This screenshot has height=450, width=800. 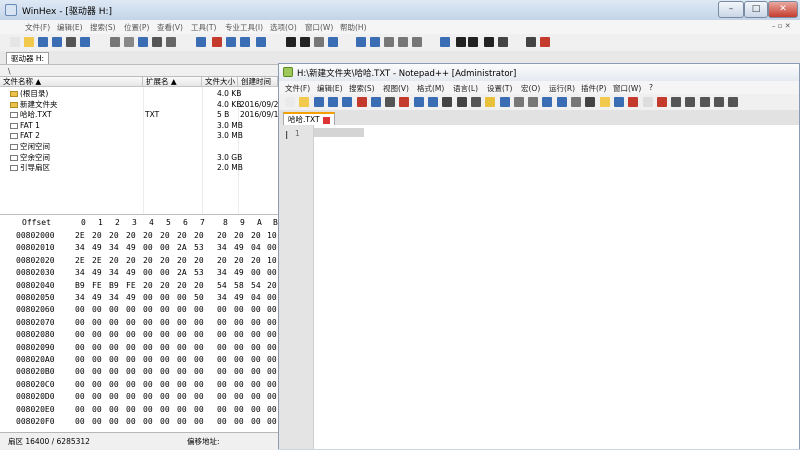 I want to click on close-button: ✕, so click(x=783, y=9).